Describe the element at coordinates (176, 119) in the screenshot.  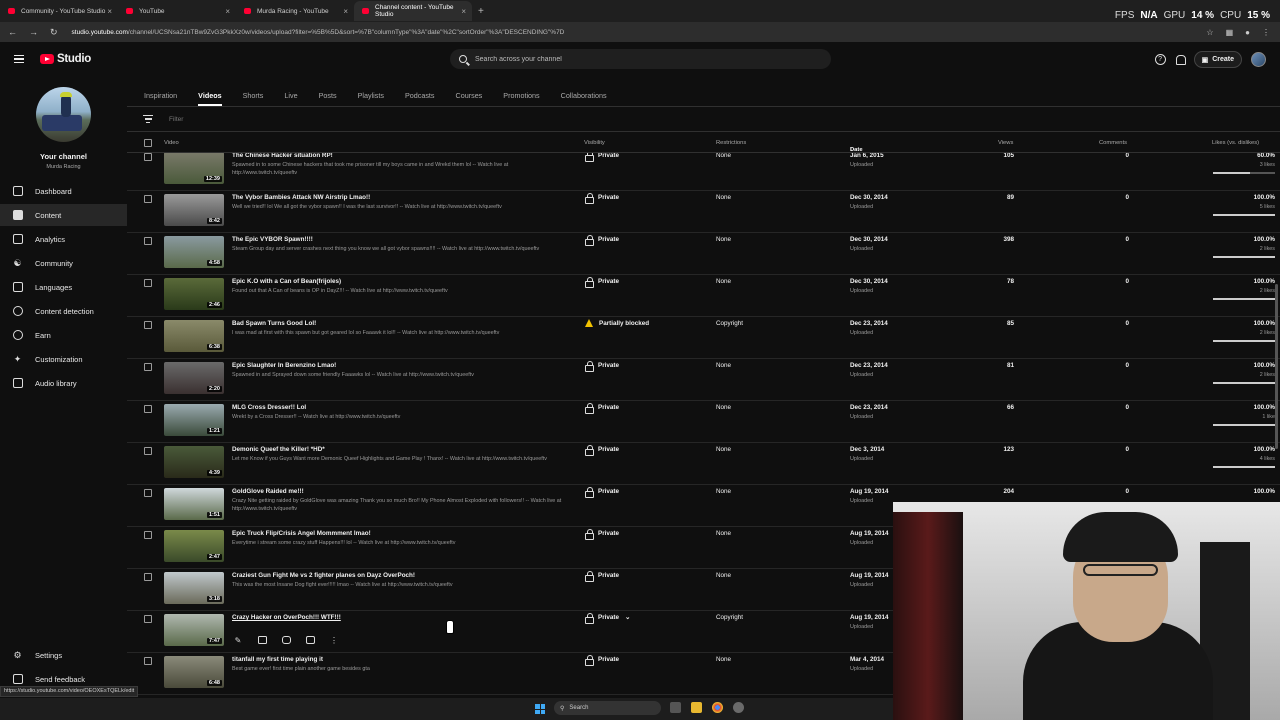
I see `filter-input: Filter` at that location.